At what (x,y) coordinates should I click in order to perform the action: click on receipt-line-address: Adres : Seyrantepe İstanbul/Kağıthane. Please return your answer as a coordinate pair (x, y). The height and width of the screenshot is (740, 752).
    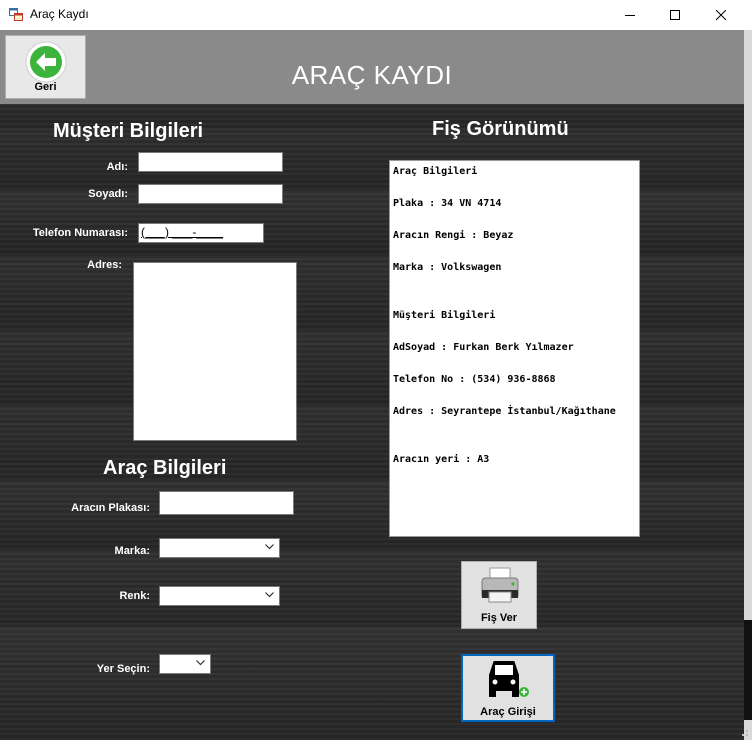
    Looking at the image, I should click on (504, 411).